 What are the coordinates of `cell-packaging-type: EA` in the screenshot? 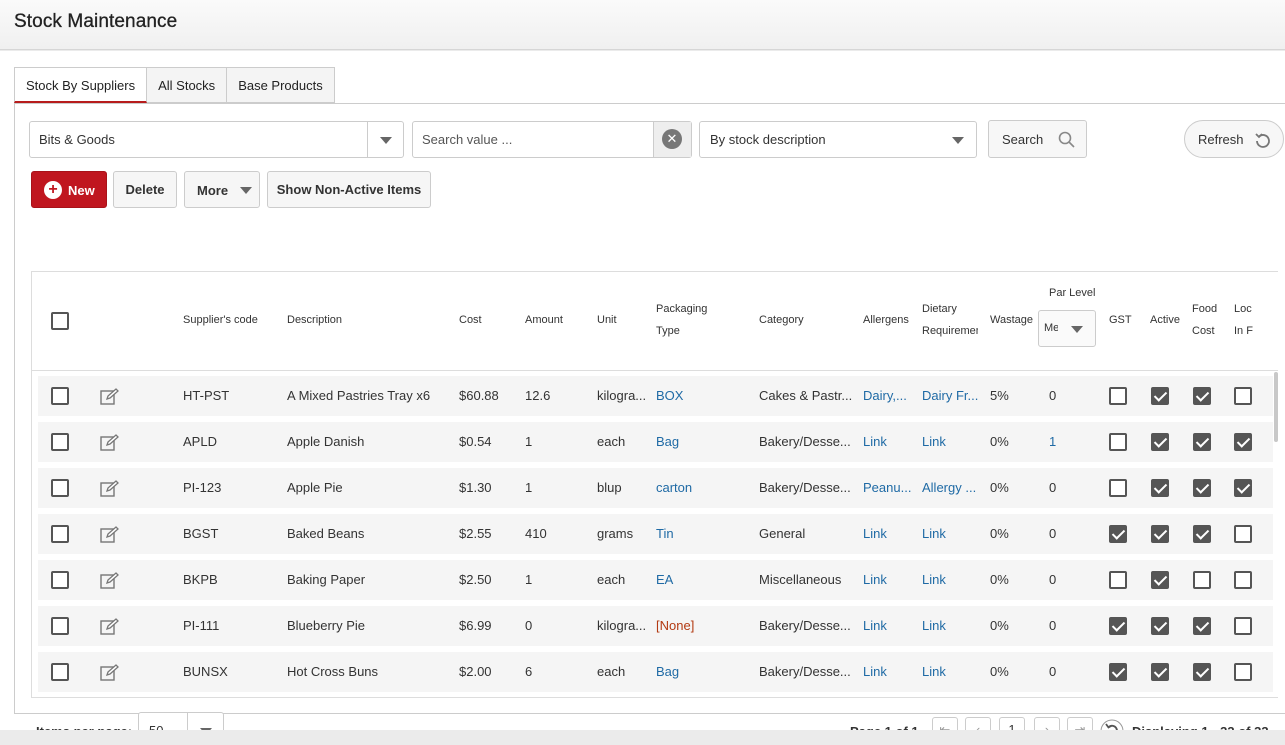 It's located at (701, 580).